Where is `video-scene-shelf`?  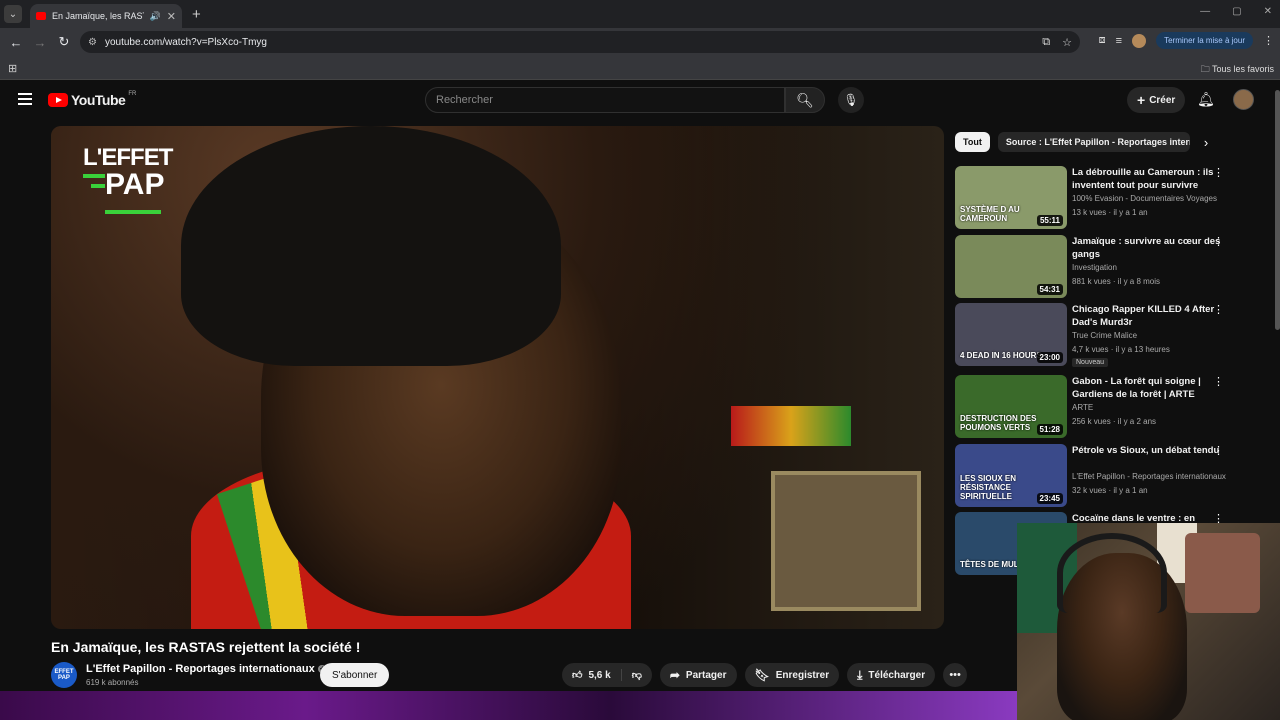 video-scene-shelf is located at coordinates (791, 426).